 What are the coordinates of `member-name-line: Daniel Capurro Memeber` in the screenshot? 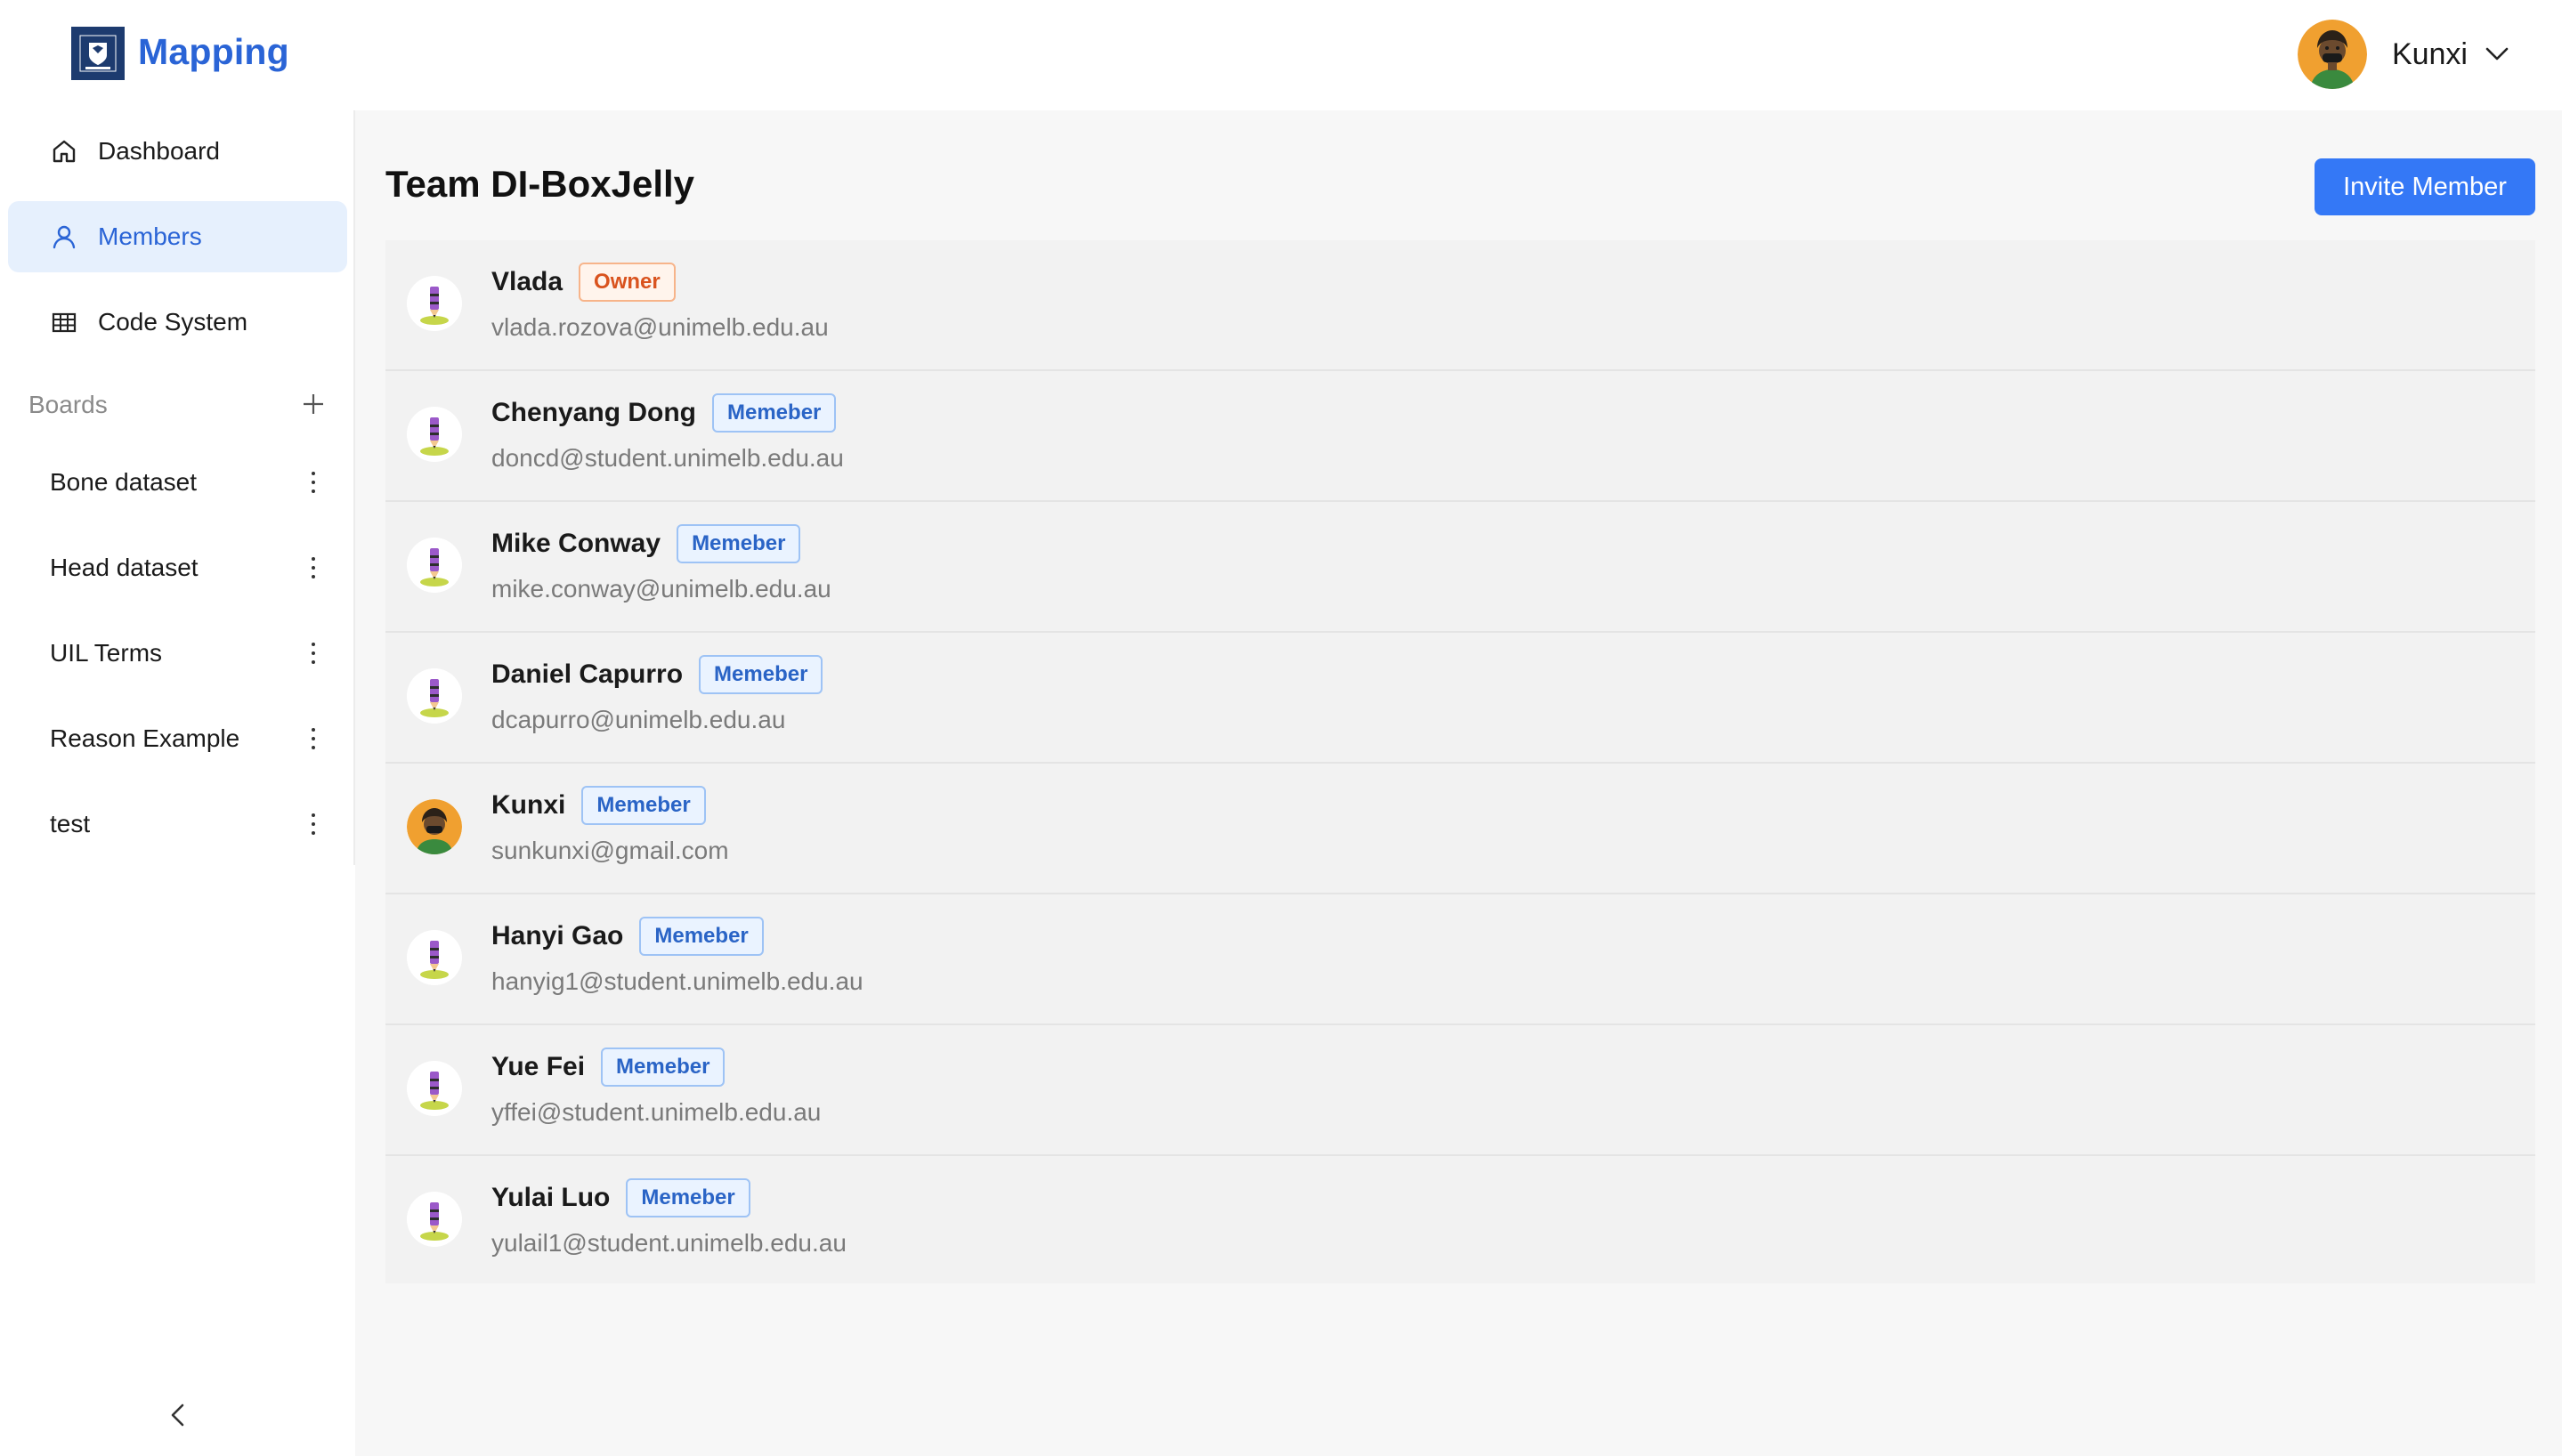 It's located at (657, 674).